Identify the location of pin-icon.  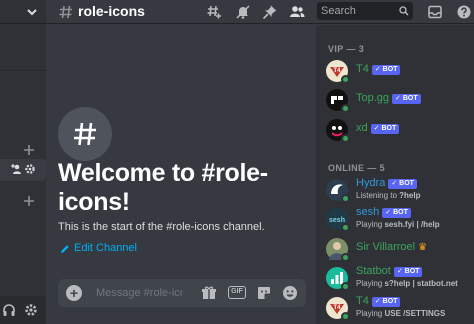
(270, 12).